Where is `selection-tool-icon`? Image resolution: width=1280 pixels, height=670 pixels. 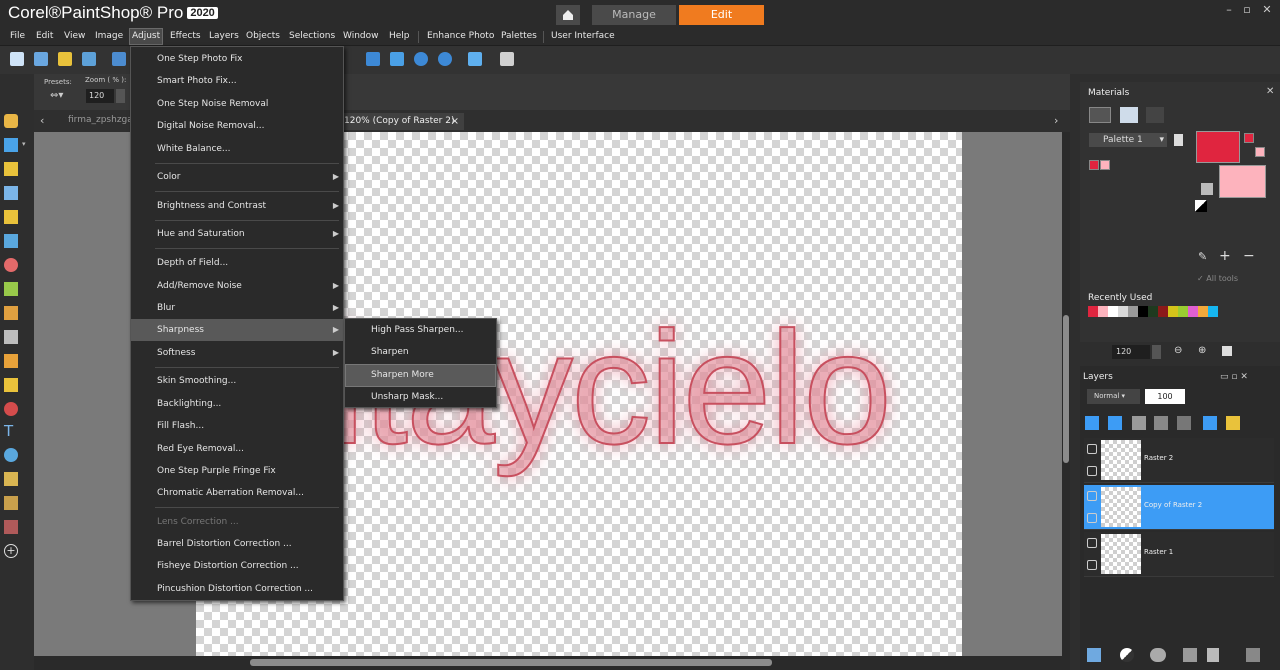
selection-tool-icon is located at coordinates (11, 169).